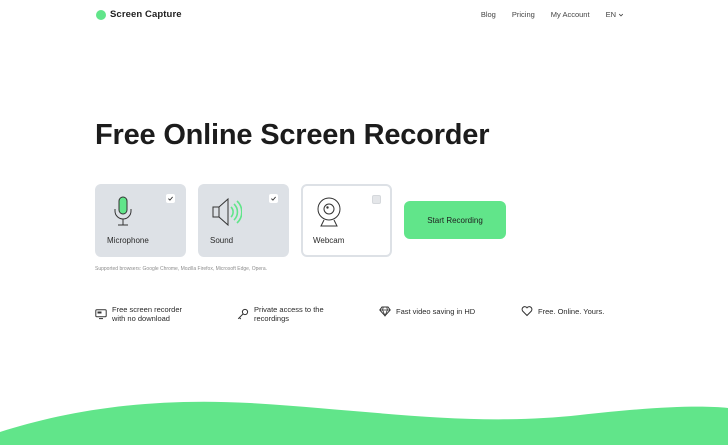 The image size is (728, 445). I want to click on sound-label: Sound, so click(222, 240).